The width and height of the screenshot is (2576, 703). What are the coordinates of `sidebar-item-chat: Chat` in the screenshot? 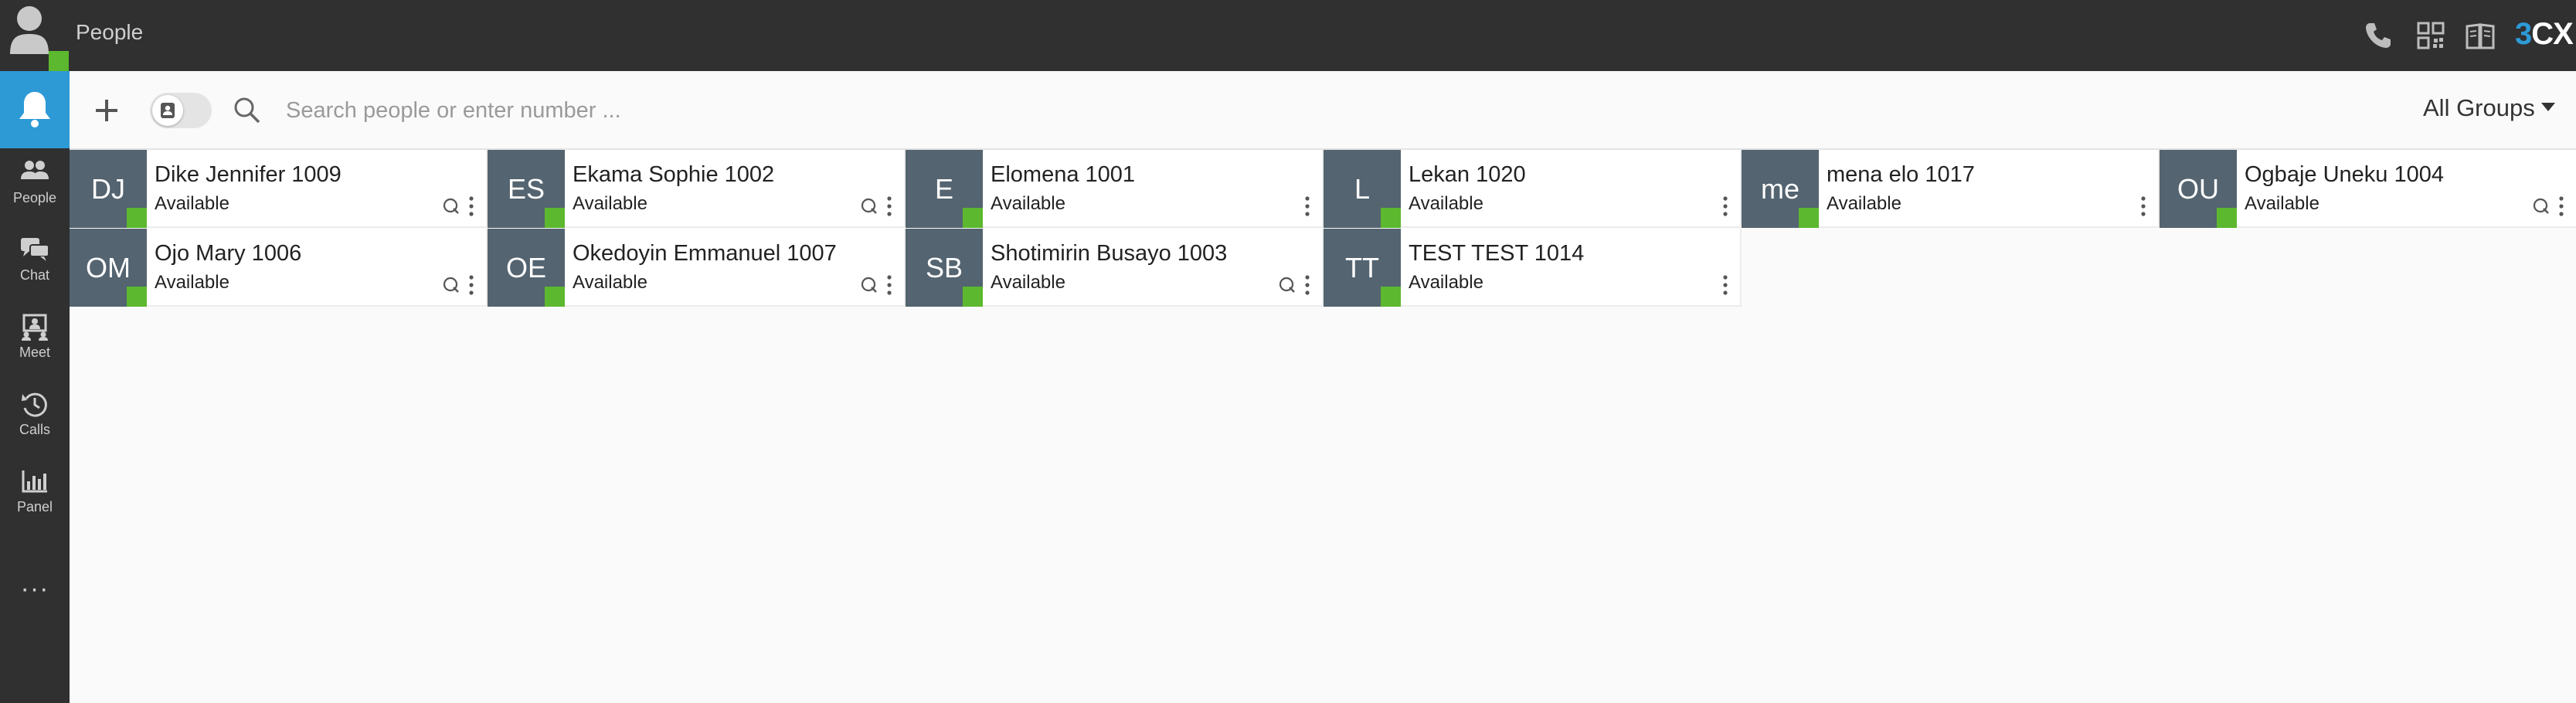 It's located at (35, 264).